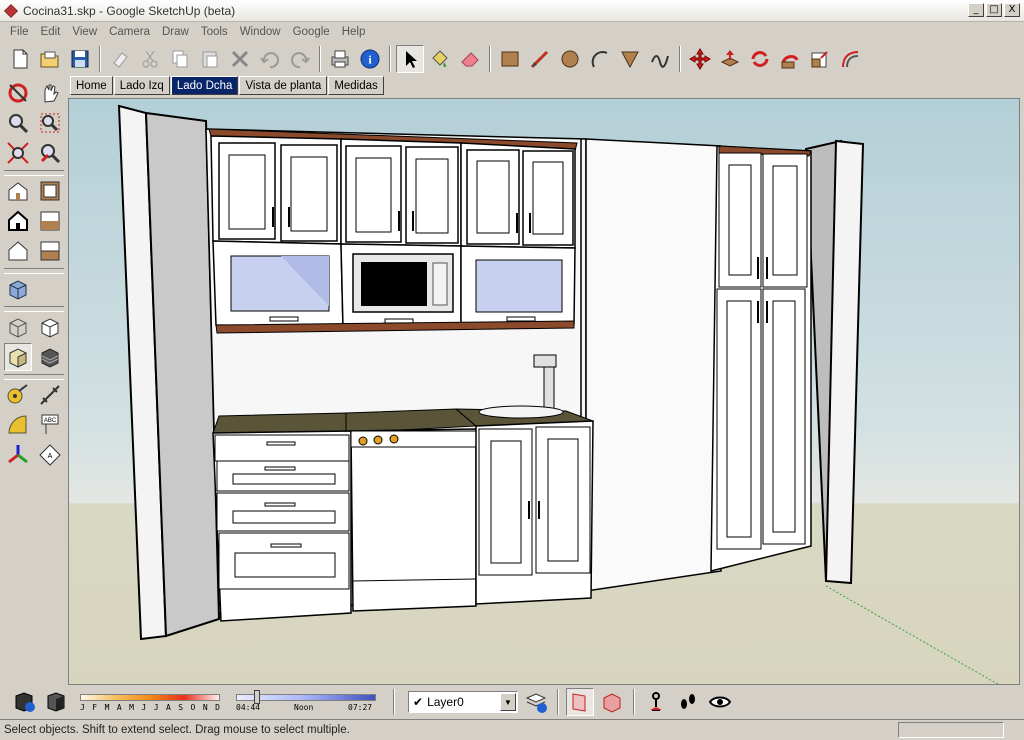 Image resolution: width=1024 pixels, height=740 pixels. What do you see at coordinates (50, 123) in the screenshot?
I see `zoom-window-icon` at bounding box center [50, 123].